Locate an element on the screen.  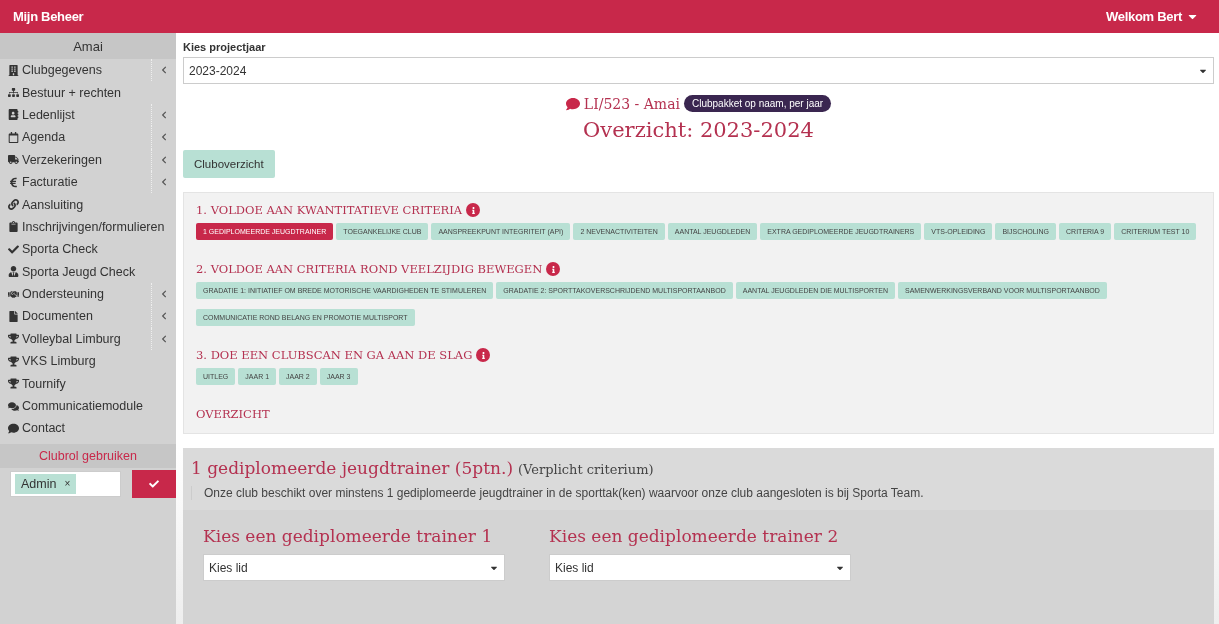
sidebar-item: Ledenlijst is located at coordinates (88, 115).